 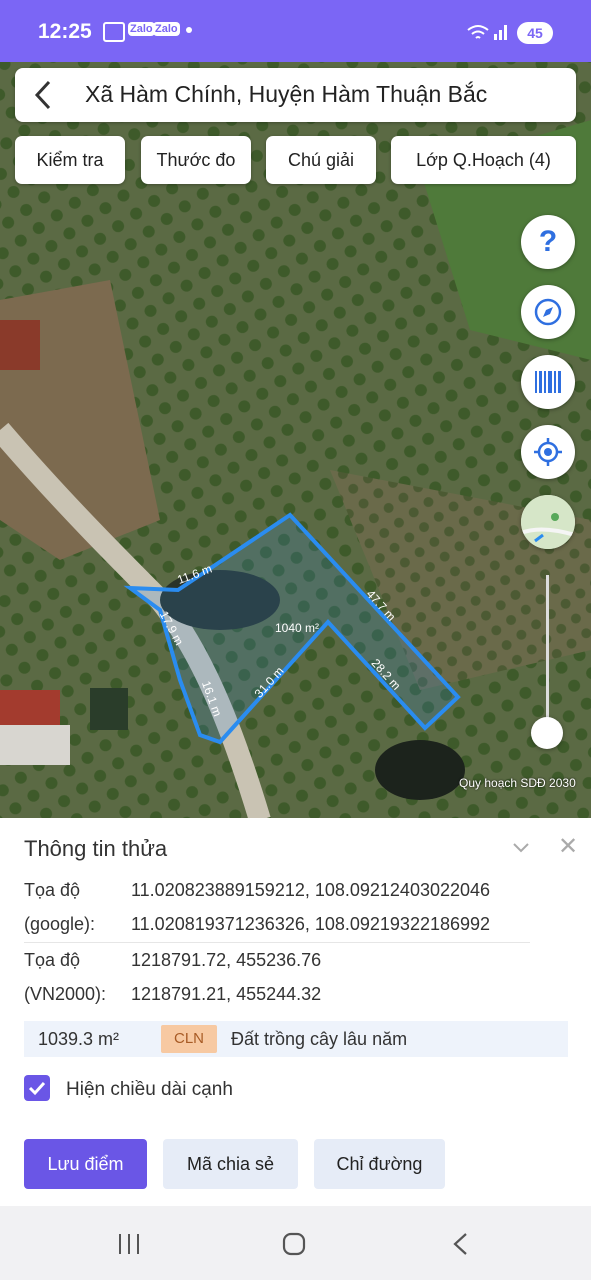 I want to click on land-code-badge: CLN, so click(x=189, y=1039).